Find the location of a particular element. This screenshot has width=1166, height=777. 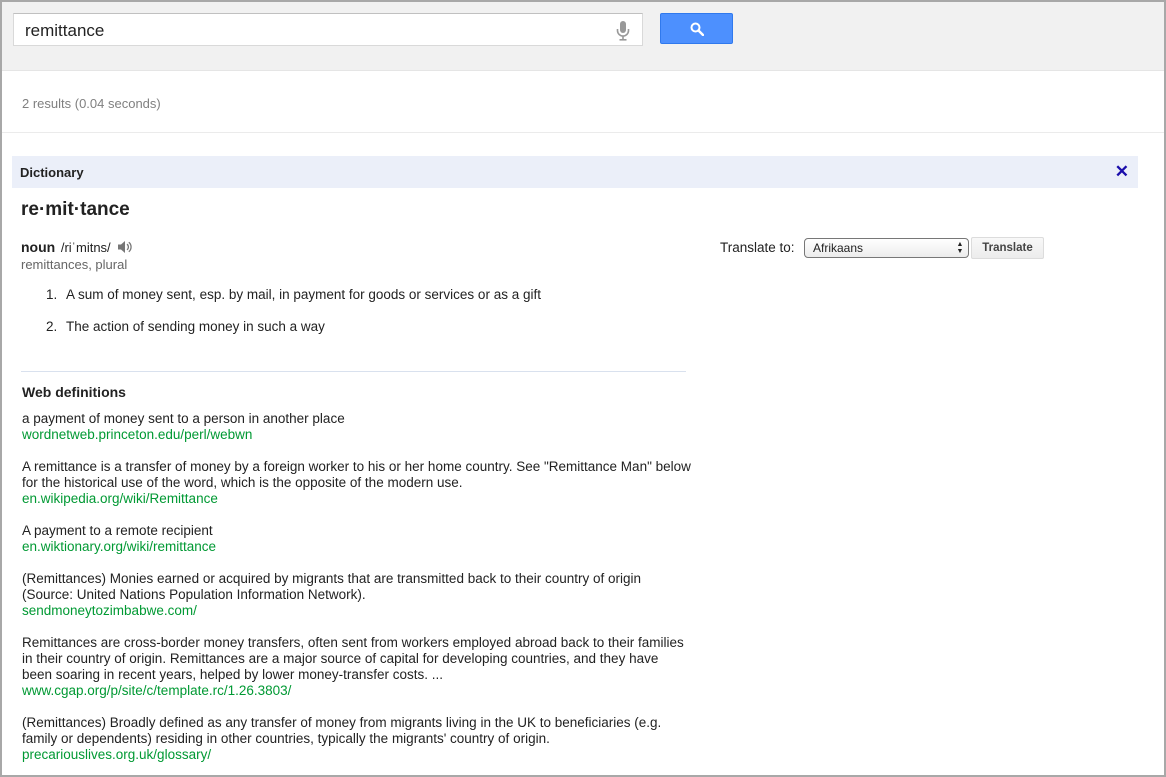

speaker-icon is located at coordinates (125, 248).